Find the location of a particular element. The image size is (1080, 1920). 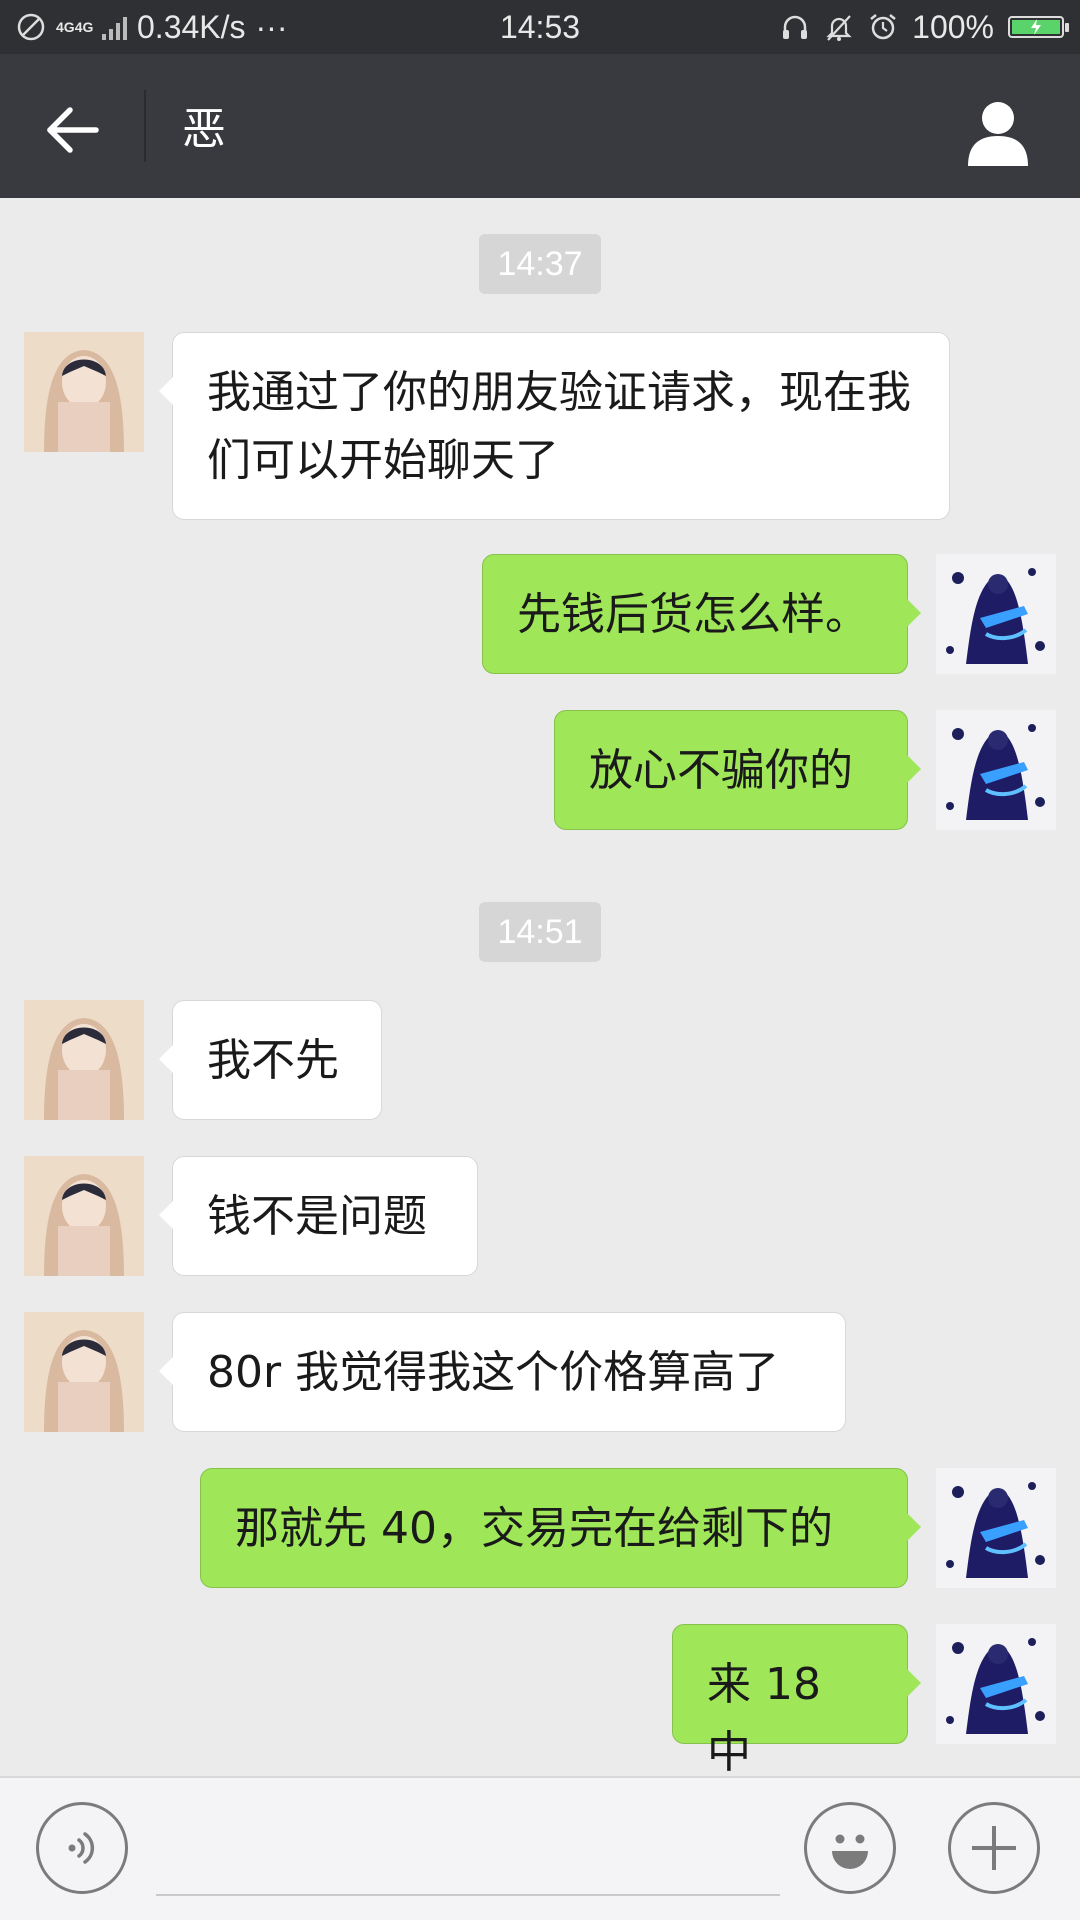

header-divider is located at coordinates (145, 126).